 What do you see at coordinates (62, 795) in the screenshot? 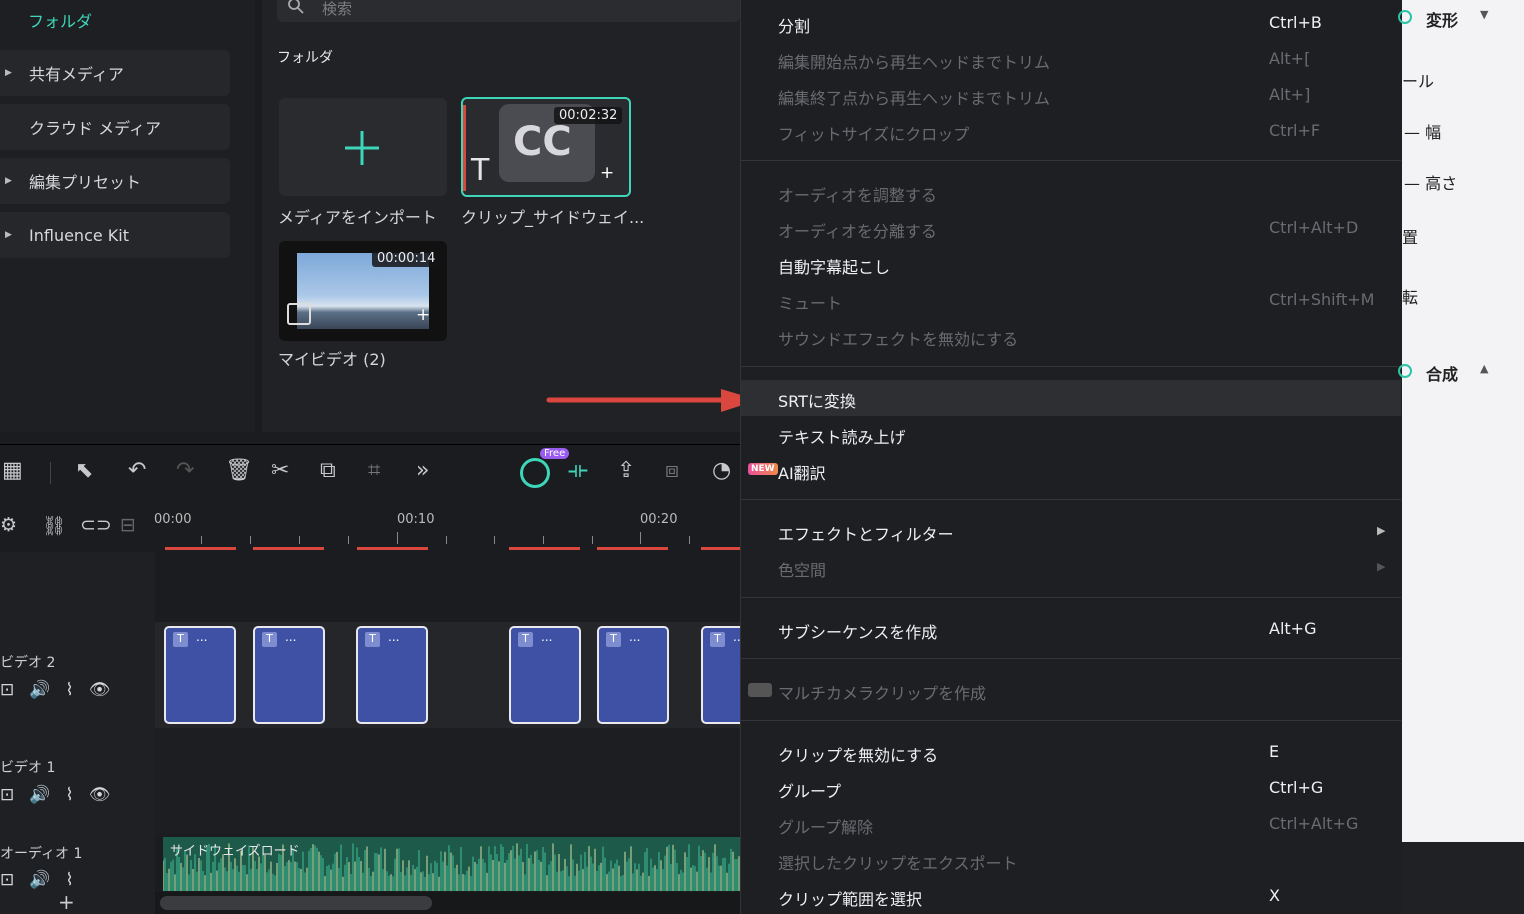
I see `track-controls-video-1: ⊡🔊⌇👁` at bounding box center [62, 795].